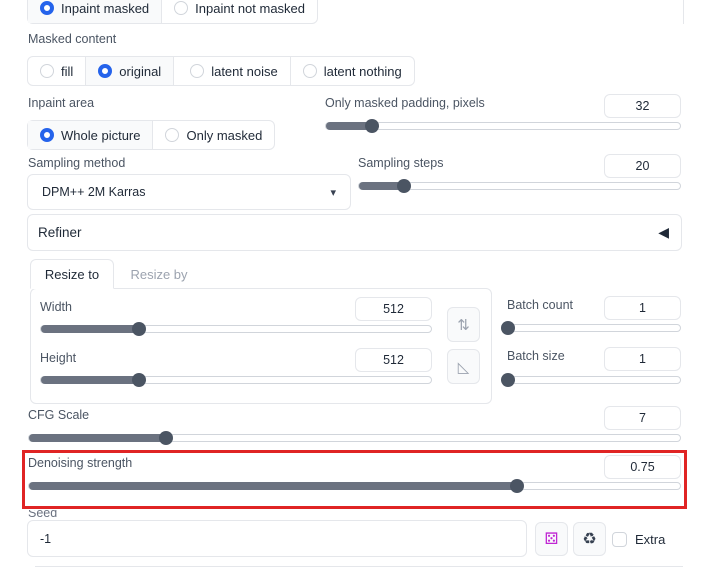 The width and height of the screenshot is (704, 588). What do you see at coordinates (94, 192) in the screenshot?
I see `sampling-method-value: DPM++ 2M Karras` at bounding box center [94, 192].